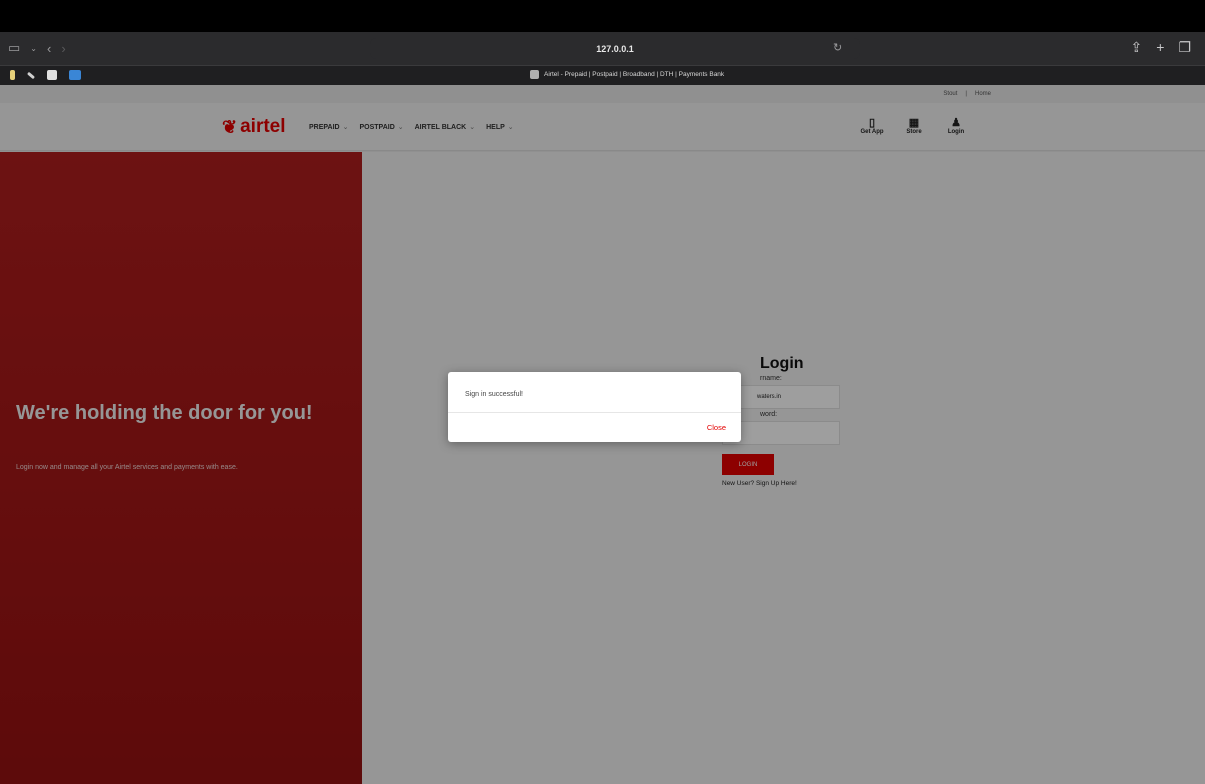 This screenshot has width=1205, height=784. What do you see at coordinates (494, 394) in the screenshot?
I see `dialog-message: Sign in successful!` at bounding box center [494, 394].